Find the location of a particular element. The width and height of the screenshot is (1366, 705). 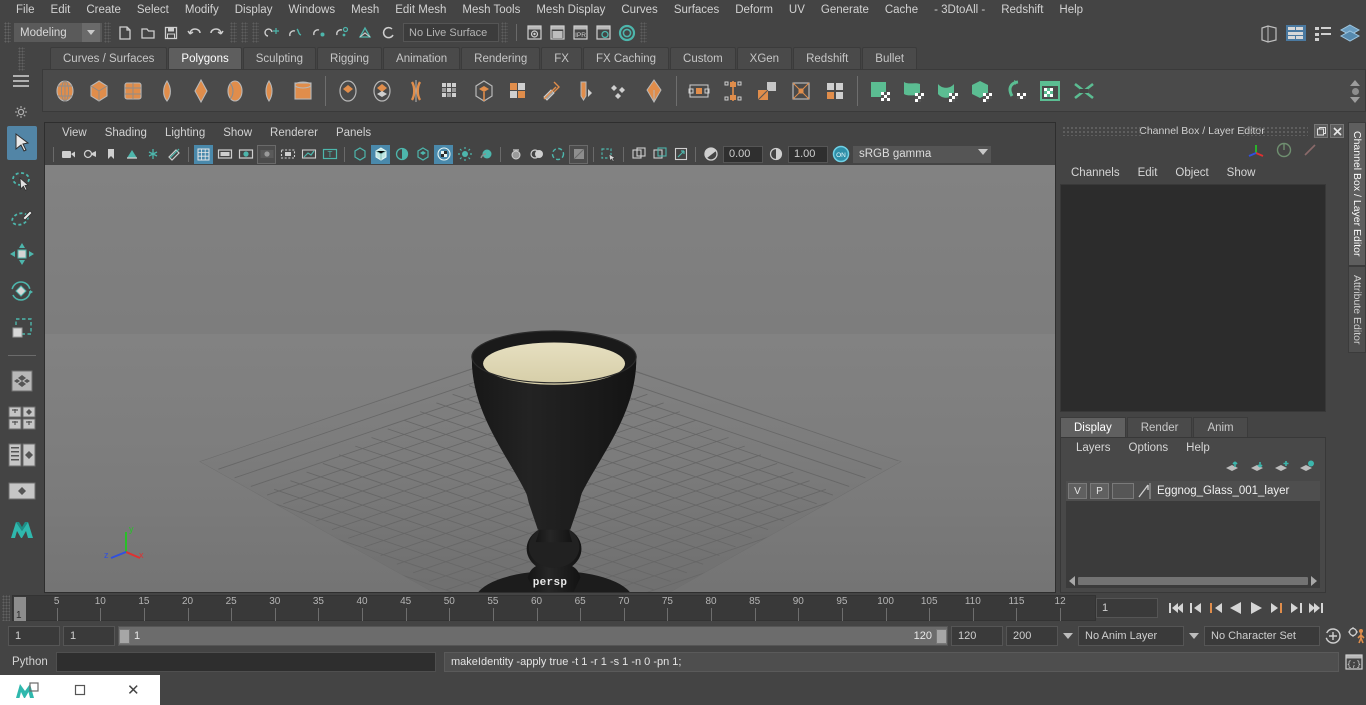

poly-bevel-icon is located at coordinates (586, 91).